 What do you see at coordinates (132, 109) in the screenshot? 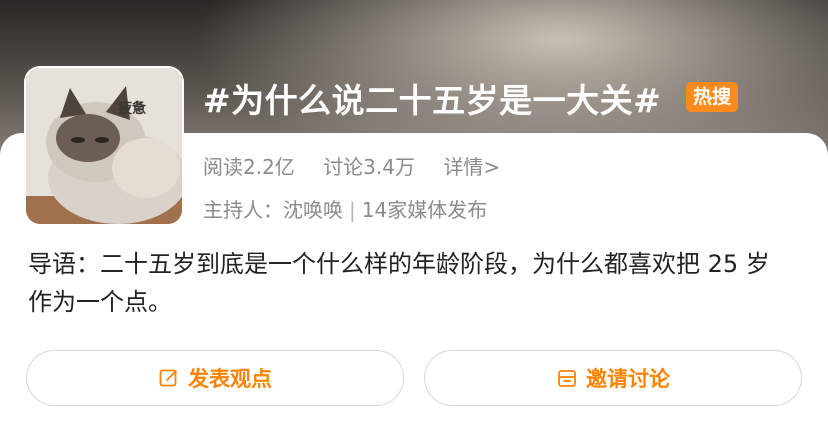
I see `cover-caption: 疲惫` at bounding box center [132, 109].